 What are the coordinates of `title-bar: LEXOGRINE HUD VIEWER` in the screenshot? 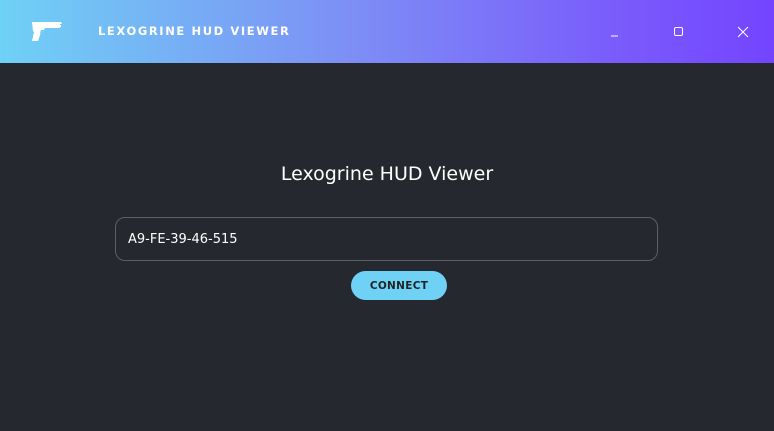 It's located at (387, 31).